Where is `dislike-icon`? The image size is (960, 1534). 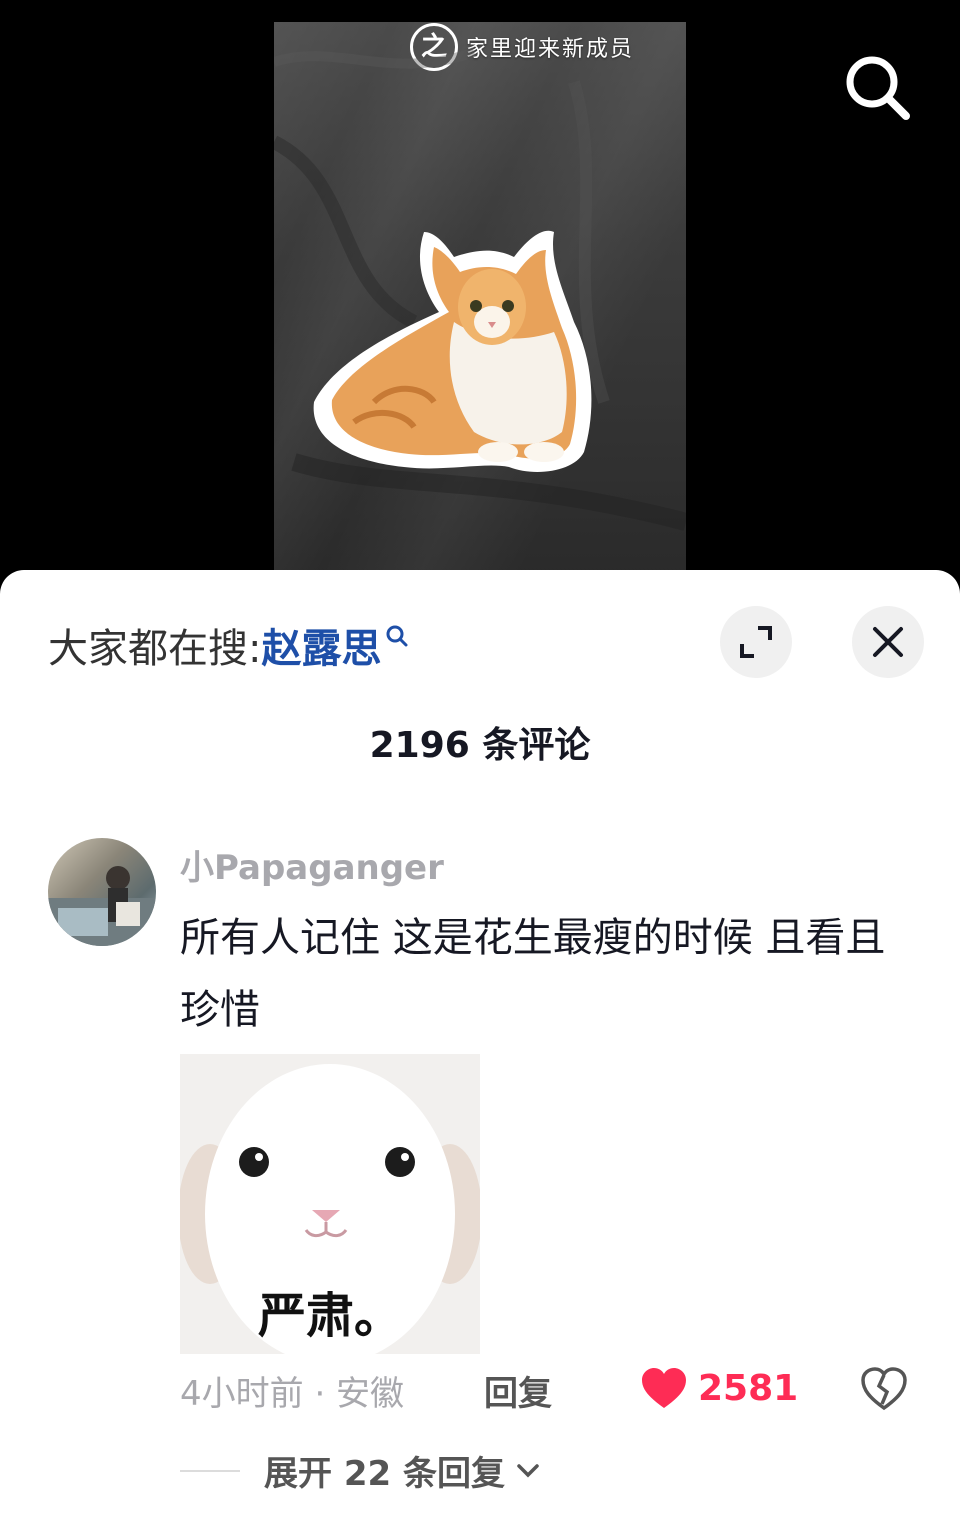
dislike-icon is located at coordinates (884, 1389).